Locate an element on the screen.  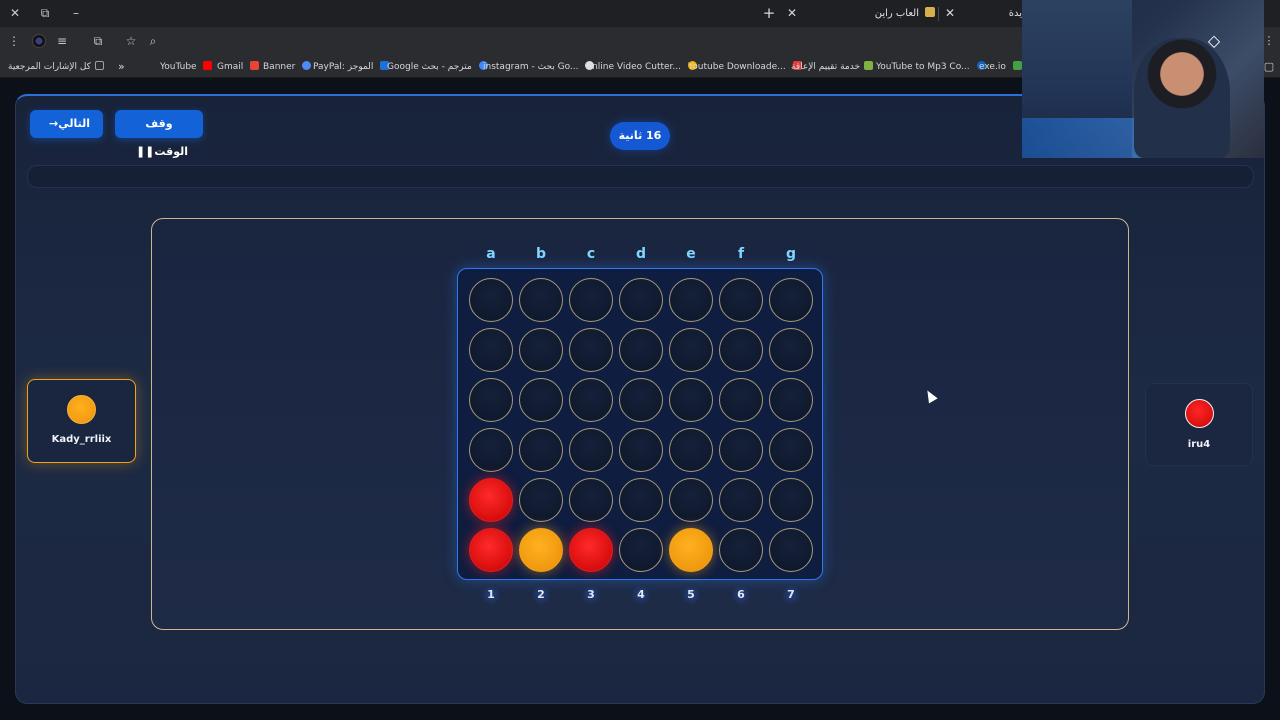
youtube-icon is located at coordinates (208, 65).